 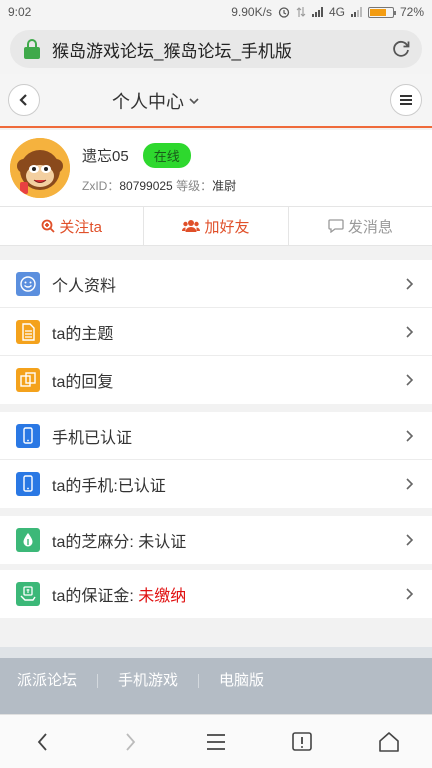 I want to click on footer-links: 派派论坛 手机游戏 电脑版, so click(x=216, y=681).